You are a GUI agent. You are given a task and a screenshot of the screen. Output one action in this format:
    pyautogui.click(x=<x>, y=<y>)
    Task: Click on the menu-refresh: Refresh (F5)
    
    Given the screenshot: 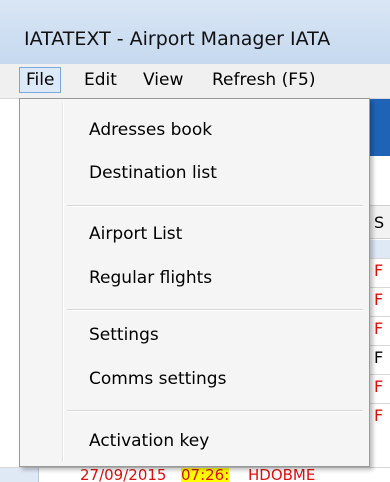 What is the action you would take?
    pyautogui.click(x=263, y=80)
    